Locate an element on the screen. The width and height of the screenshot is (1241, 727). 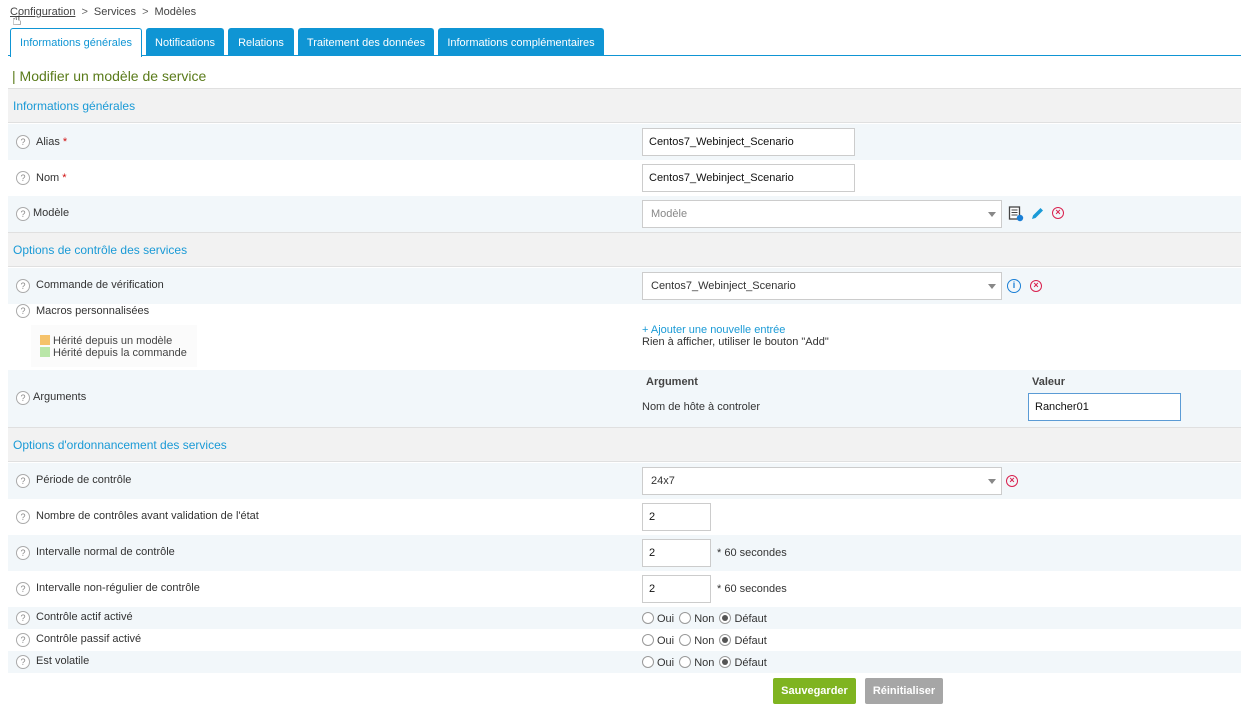
add-entry-link: + Ajouter une nouvelle entrée is located at coordinates (713, 330).